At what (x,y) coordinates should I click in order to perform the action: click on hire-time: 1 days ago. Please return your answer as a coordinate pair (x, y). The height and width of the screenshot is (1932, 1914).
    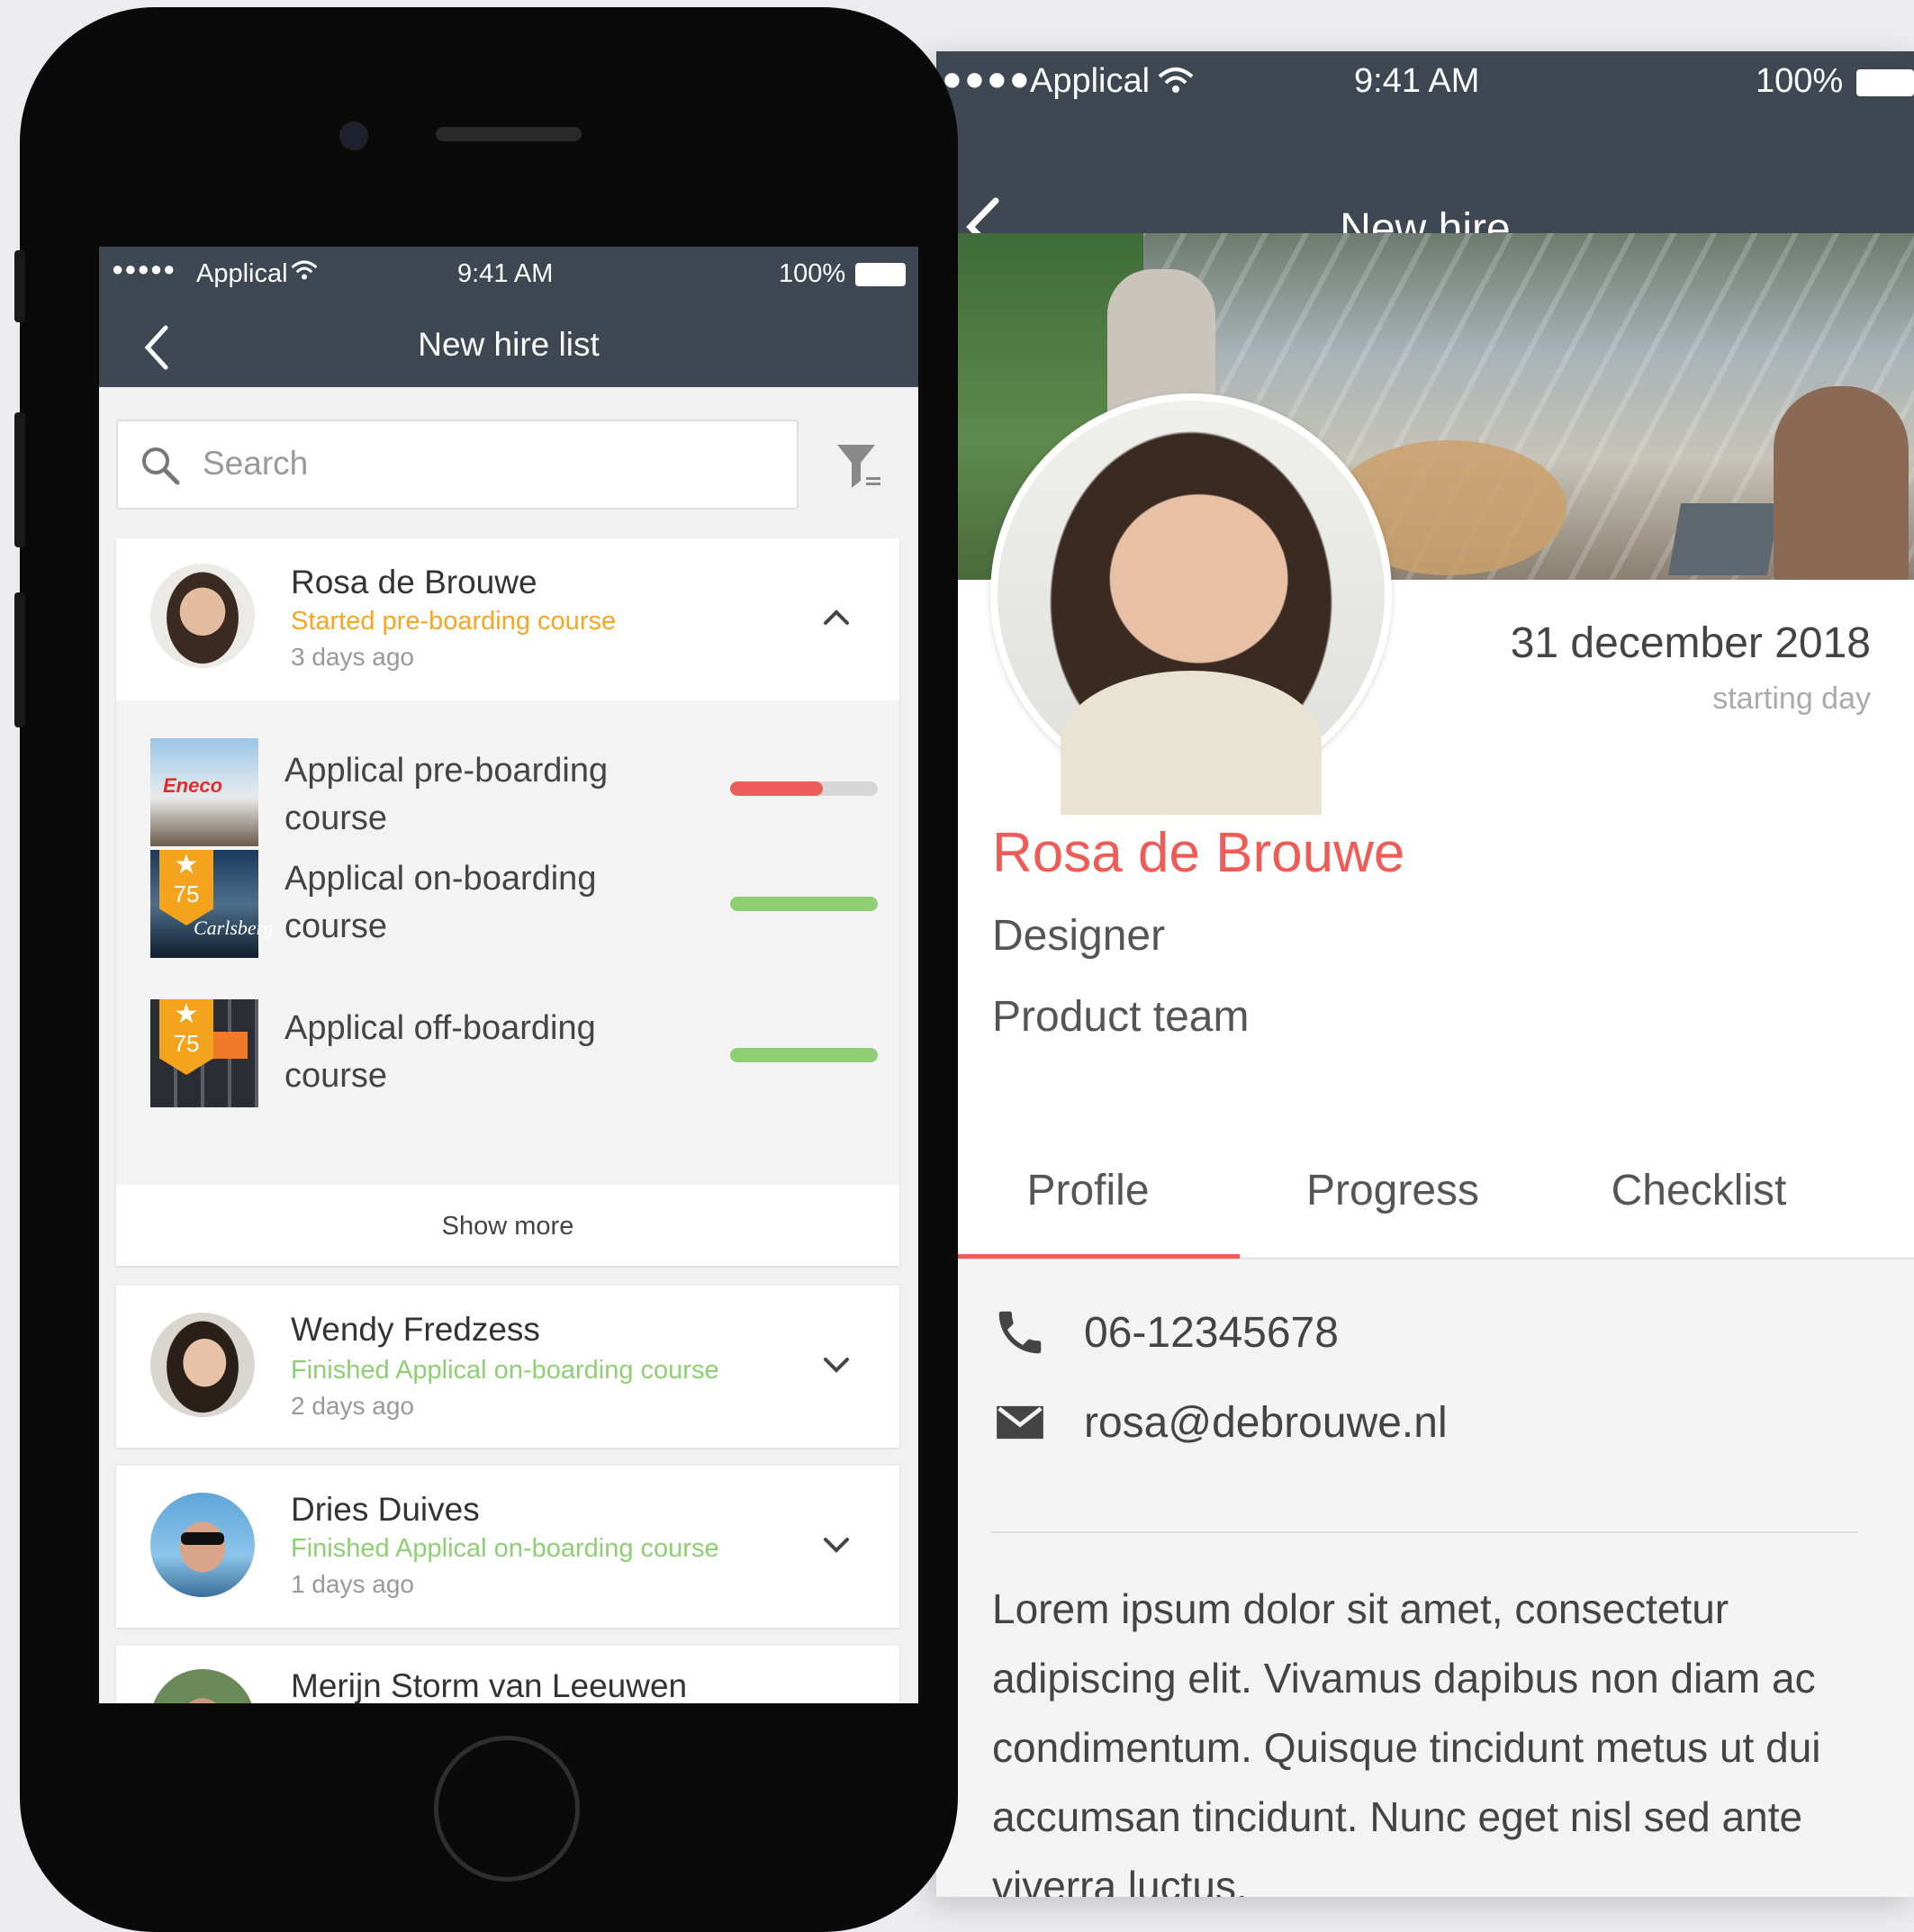
    Looking at the image, I should click on (352, 1584).